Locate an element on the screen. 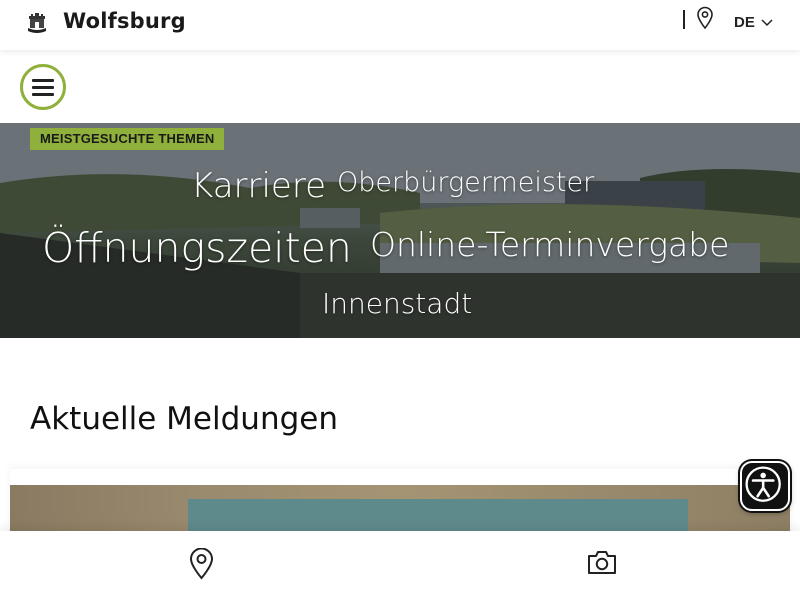 The height and width of the screenshot is (600, 800). news-card is located at coordinates (400, 504).